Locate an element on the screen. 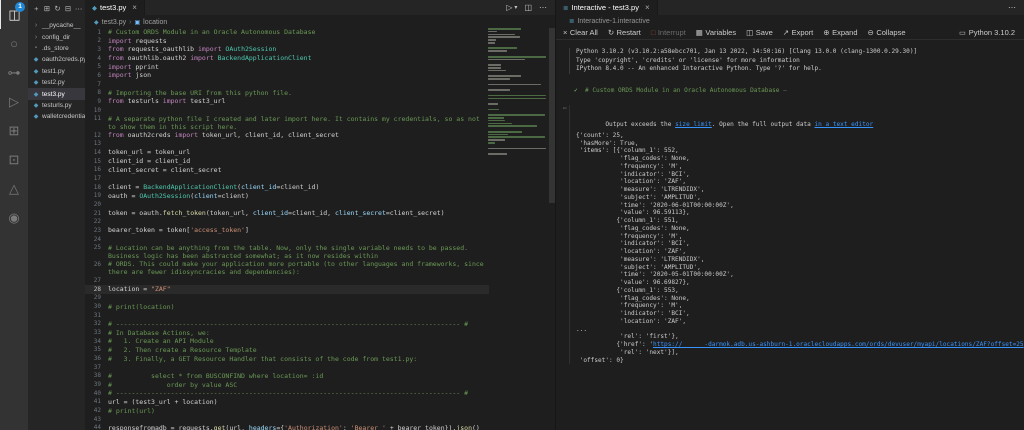 Image resolution: width=1024 pixels, height=430 pixels. code-line-20: 20 is located at coordinates (287, 204).